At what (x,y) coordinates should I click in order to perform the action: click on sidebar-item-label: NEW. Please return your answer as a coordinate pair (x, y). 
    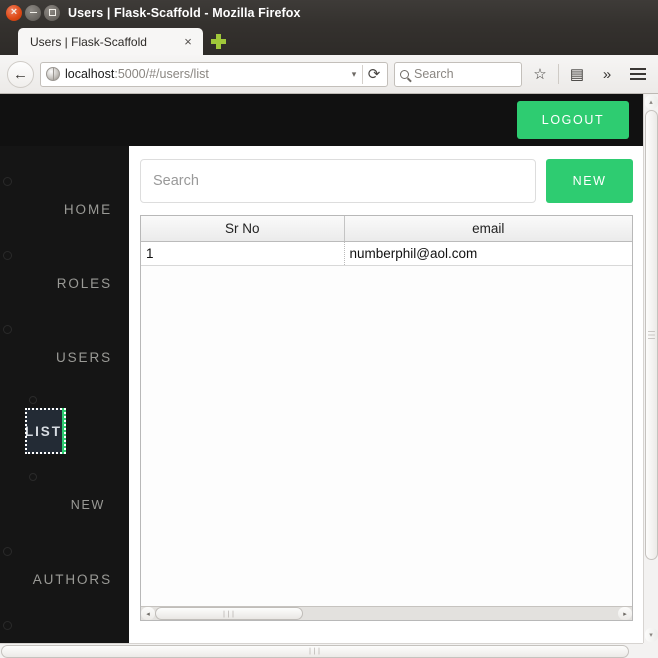
    Looking at the image, I should click on (87, 505).